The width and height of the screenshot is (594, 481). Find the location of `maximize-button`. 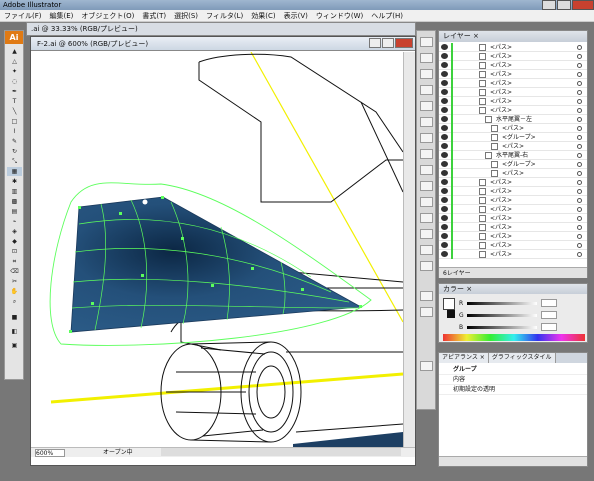

maximize-button is located at coordinates (564, 5).